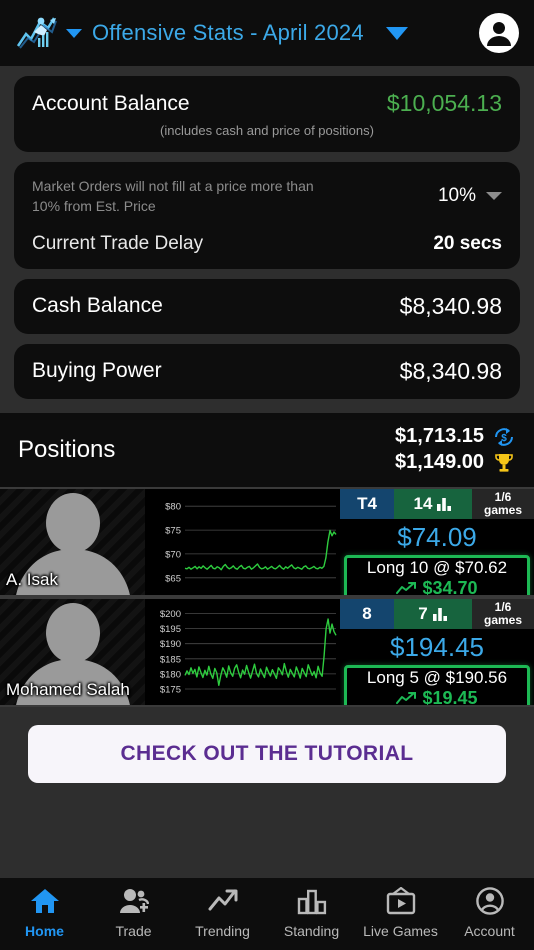 The height and width of the screenshot is (950, 534). I want to click on nav-item-standing: Standing, so click(312, 913).